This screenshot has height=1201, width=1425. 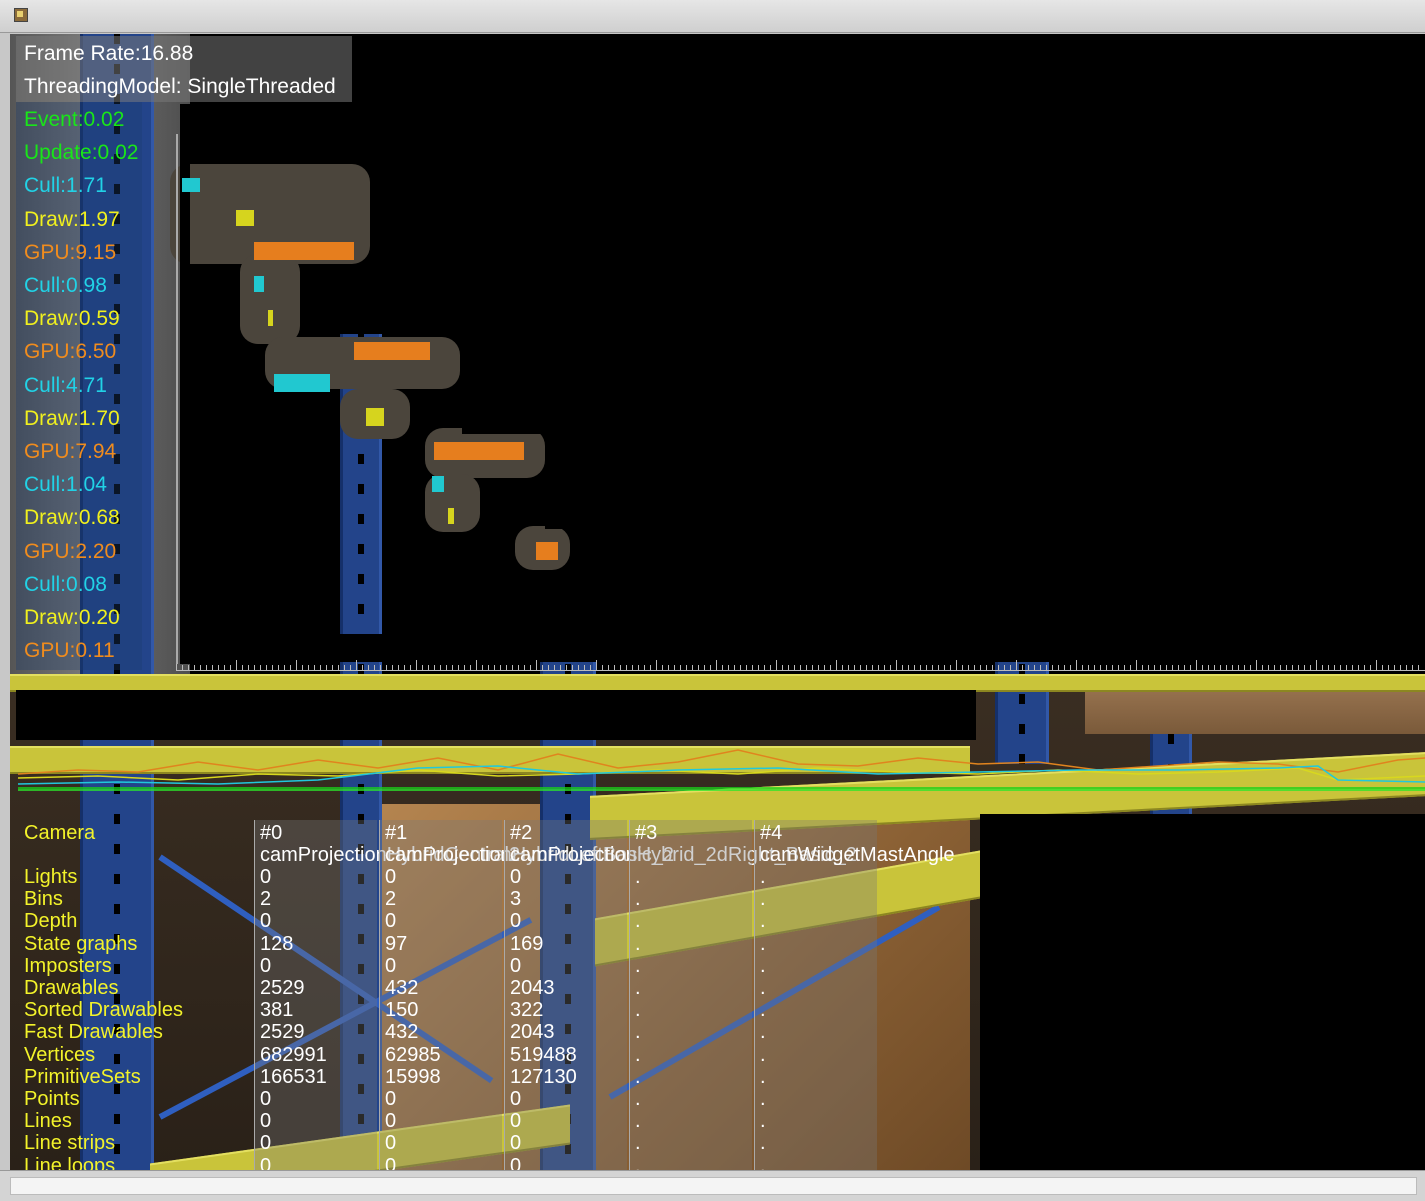 What do you see at coordinates (391, 899) in the screenshot?
I see `camera-cell: 2` at bounding box center [391, 899].